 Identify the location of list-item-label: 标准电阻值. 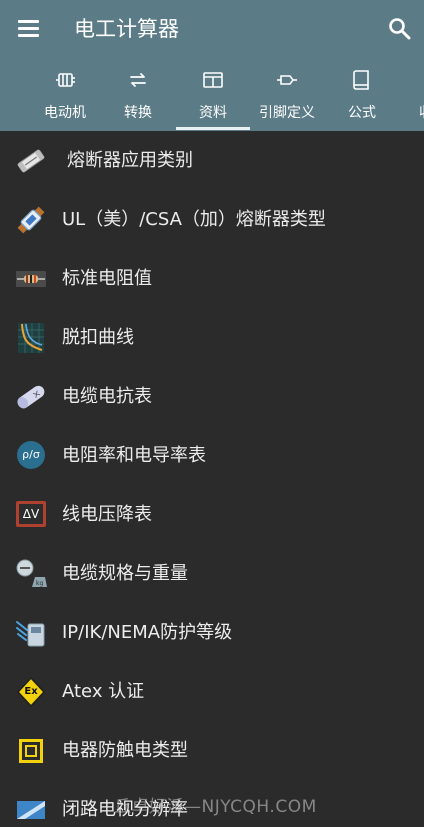
(107, 278).